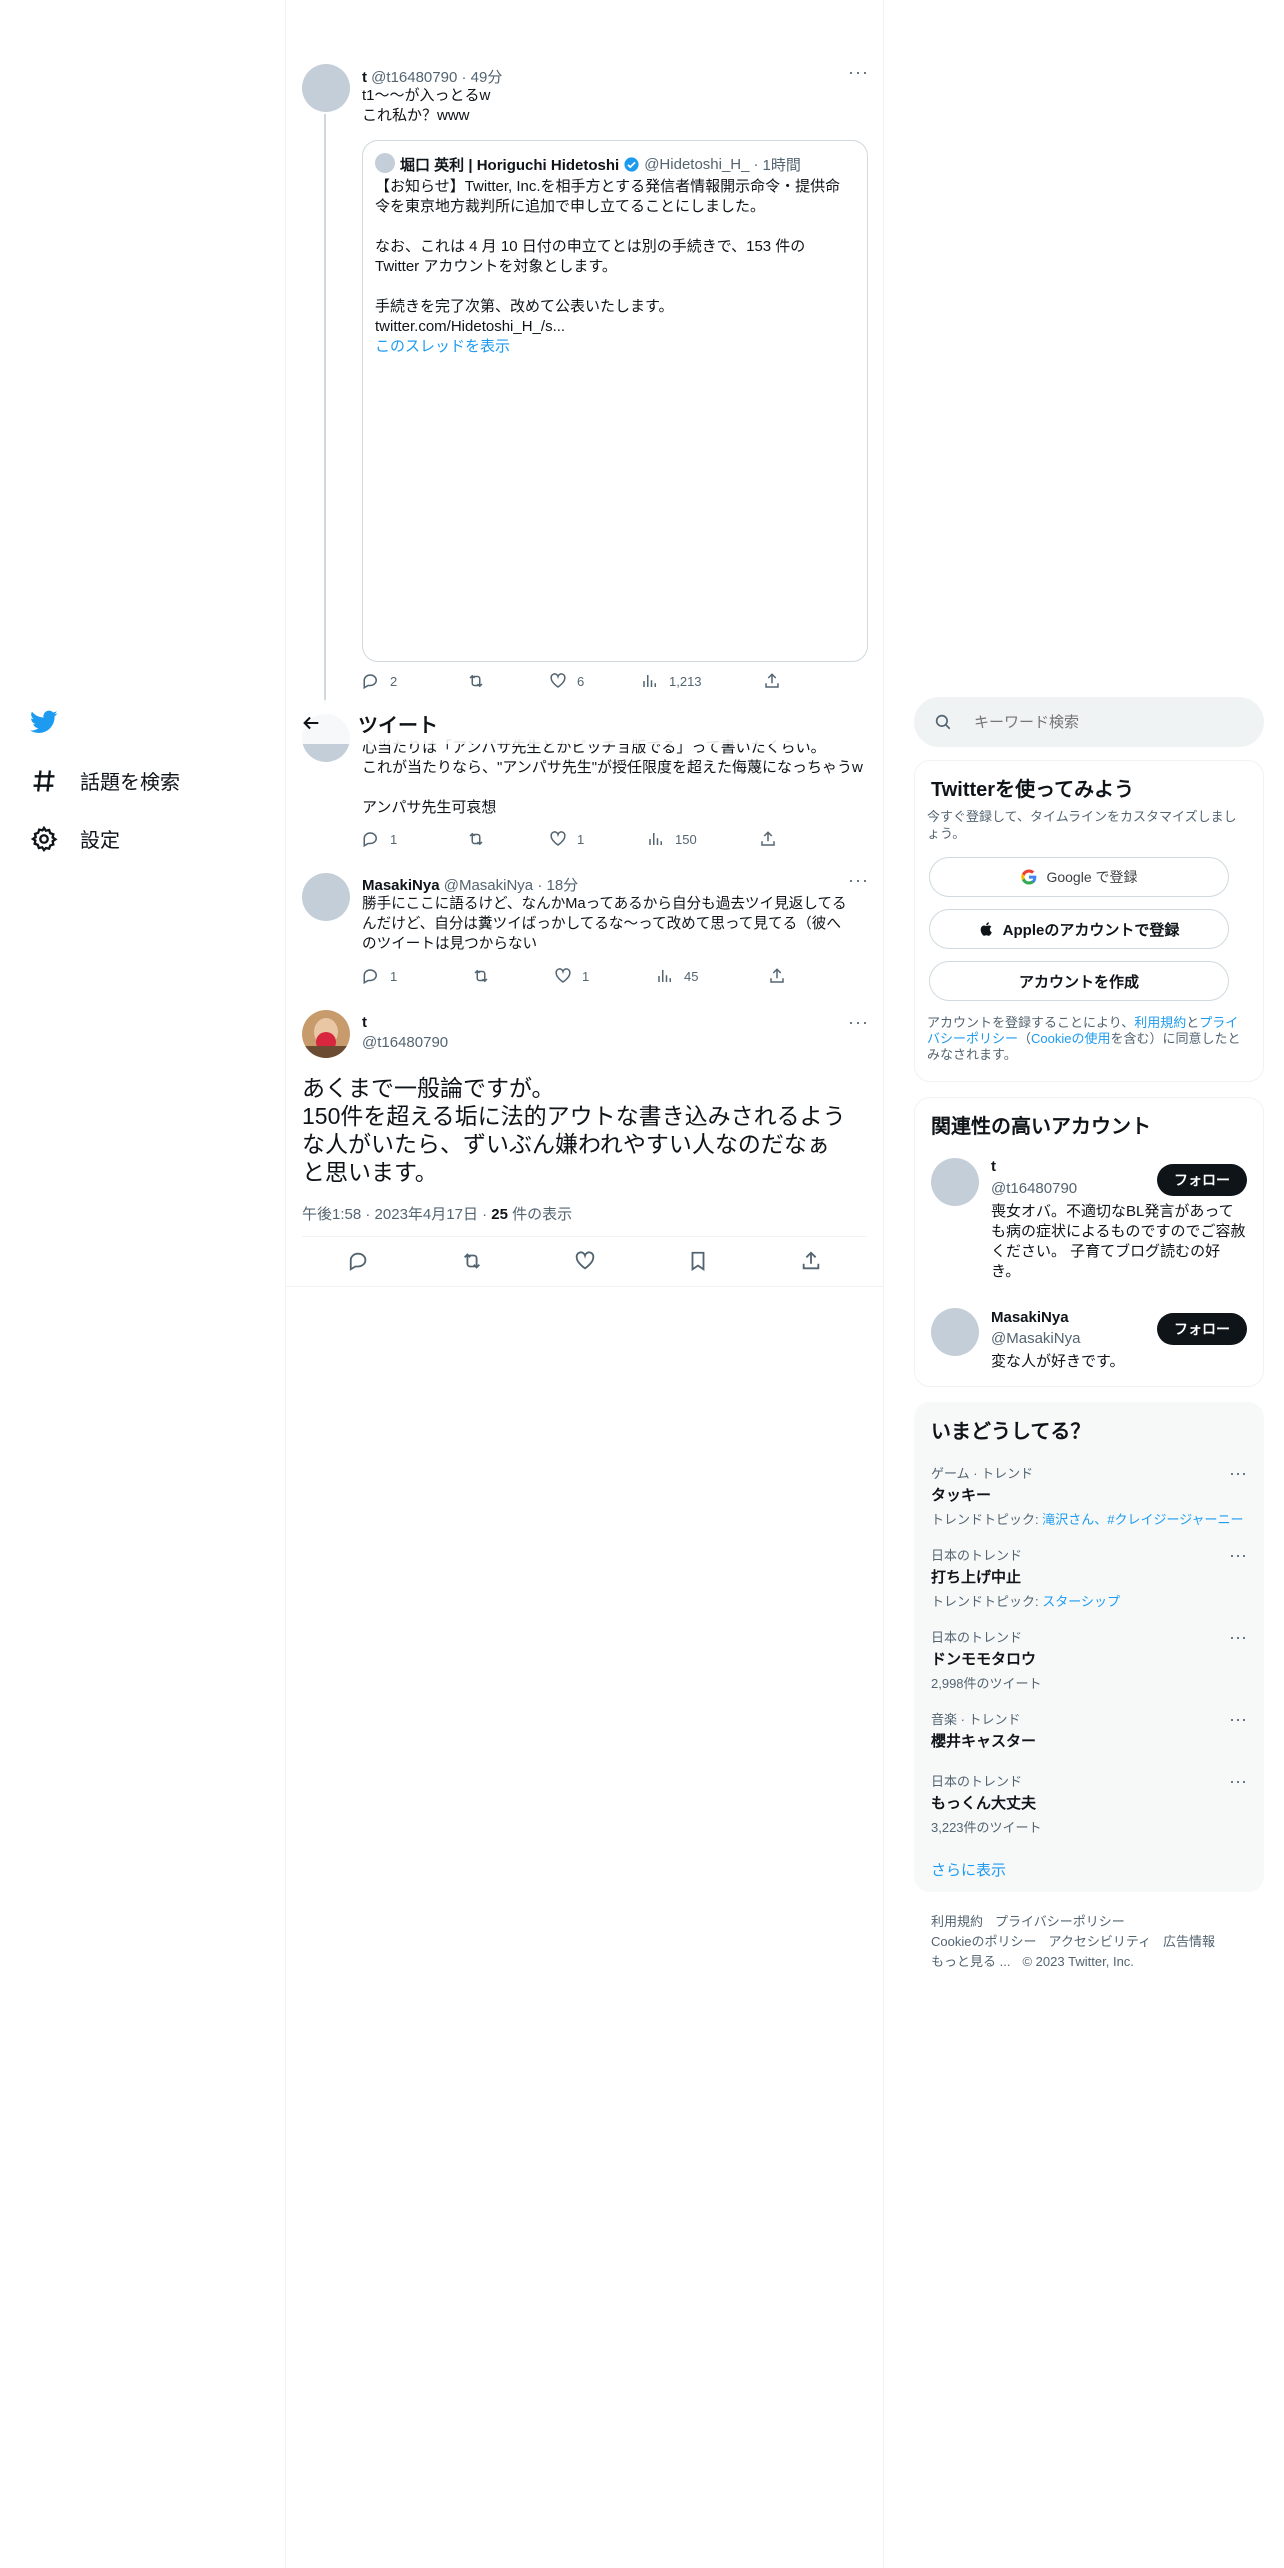  I want to click on tweet-time: 49分, so click(487, 77).